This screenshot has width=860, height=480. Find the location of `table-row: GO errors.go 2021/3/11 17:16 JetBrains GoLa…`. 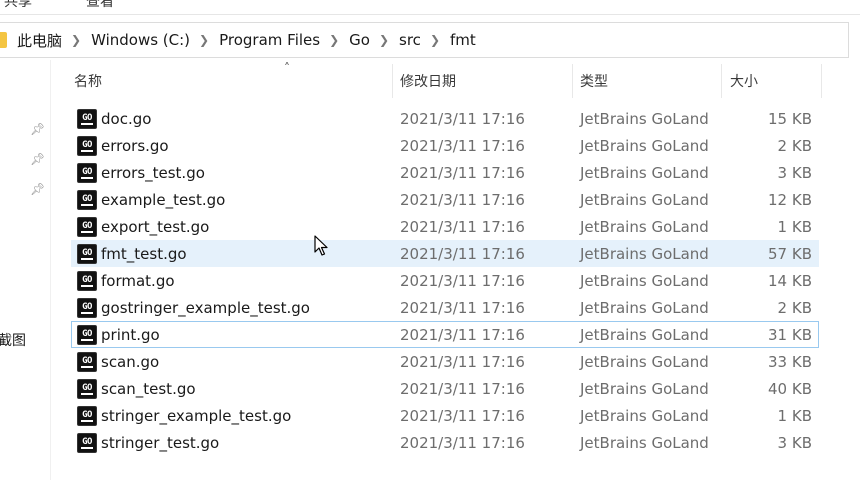

table-row: GO errors.go 2021/3/11 17:16 JetBrains GoLa… is located at coordinates (445, 145).